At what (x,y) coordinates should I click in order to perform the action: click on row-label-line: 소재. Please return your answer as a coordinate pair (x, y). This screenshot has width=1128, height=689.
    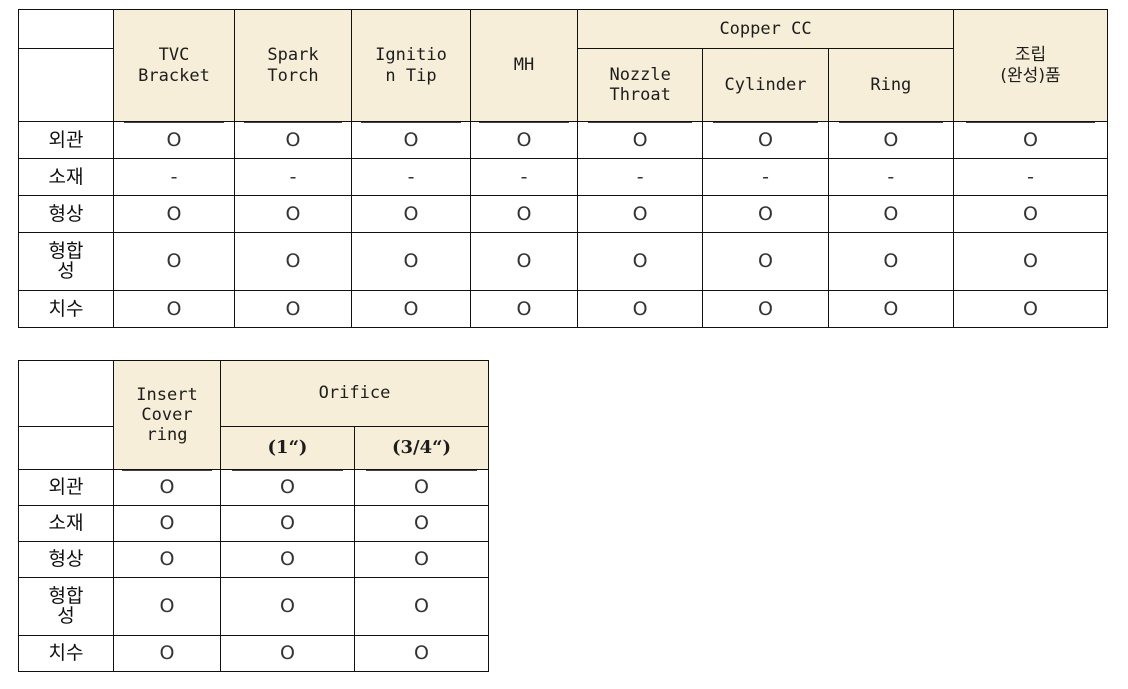
    Looking at the image, I should click on (66, 523).